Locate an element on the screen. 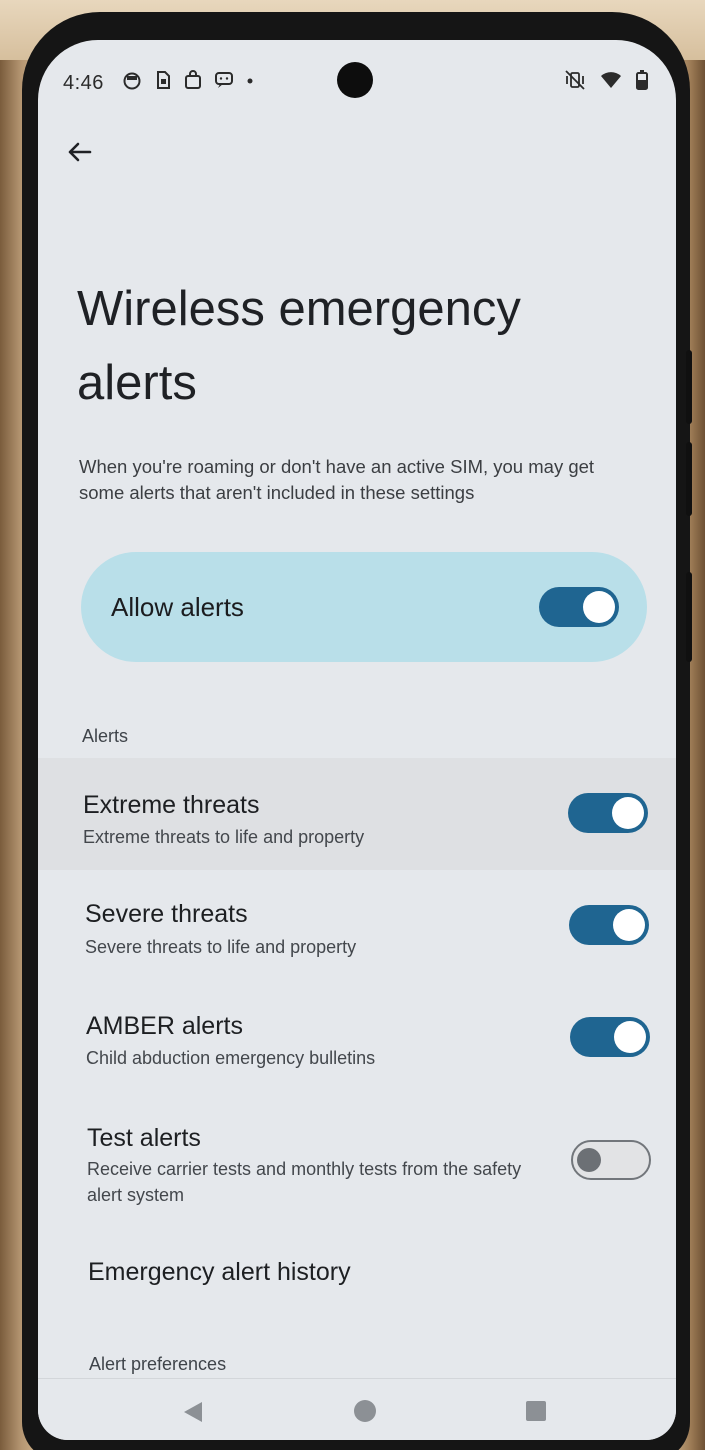 The image size is (705, 1450). sim-icon is located at coordinates (163, 80).